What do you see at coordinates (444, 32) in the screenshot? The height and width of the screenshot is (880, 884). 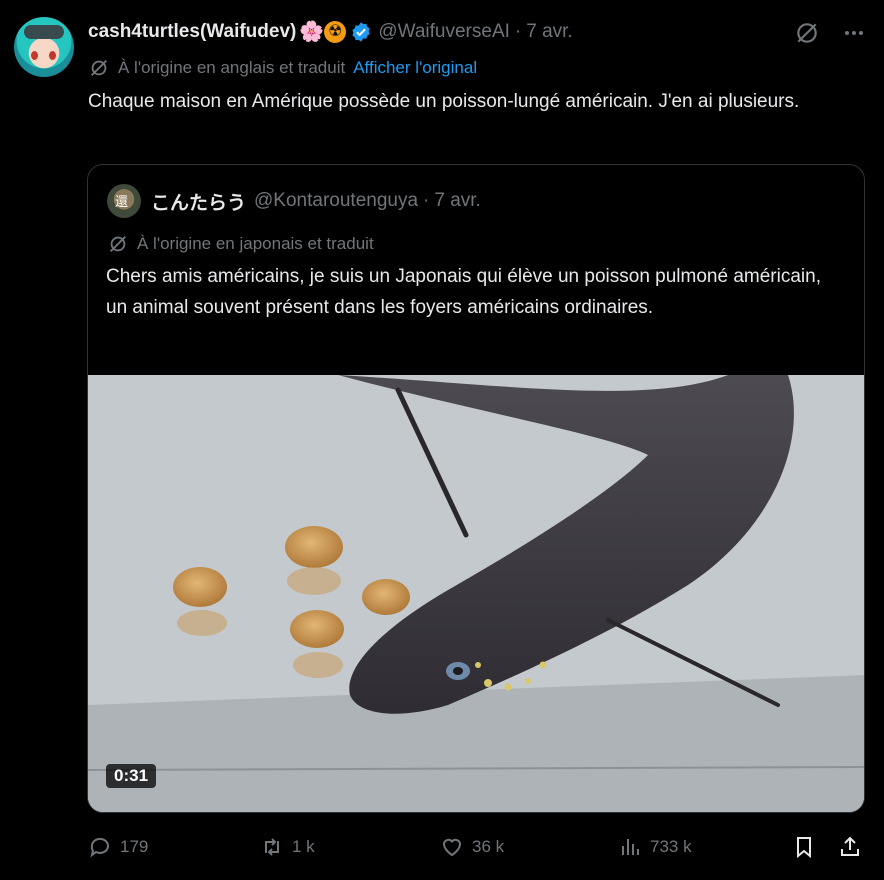 I see `author-handle: @WaifuverseAI` at bounding box center [444, 32].